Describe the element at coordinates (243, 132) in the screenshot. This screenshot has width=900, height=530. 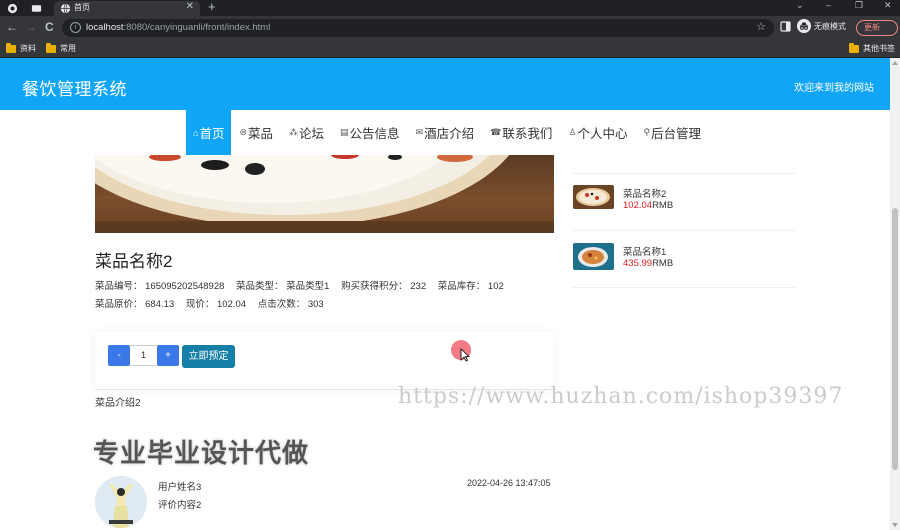
I see `dish-icon: ⊜` at that location.